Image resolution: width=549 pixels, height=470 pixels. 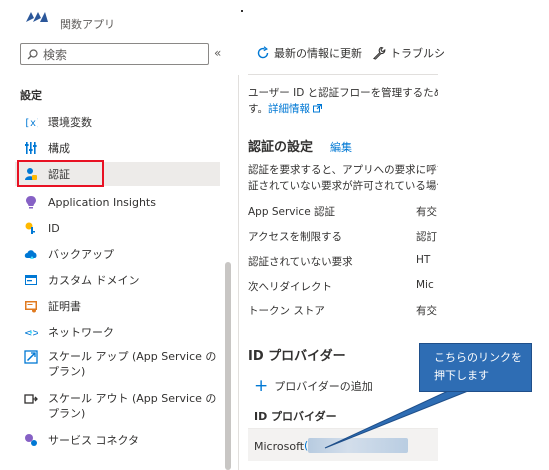 I want to click on callout-line-2: 押下します, so click(x=461, y=375).